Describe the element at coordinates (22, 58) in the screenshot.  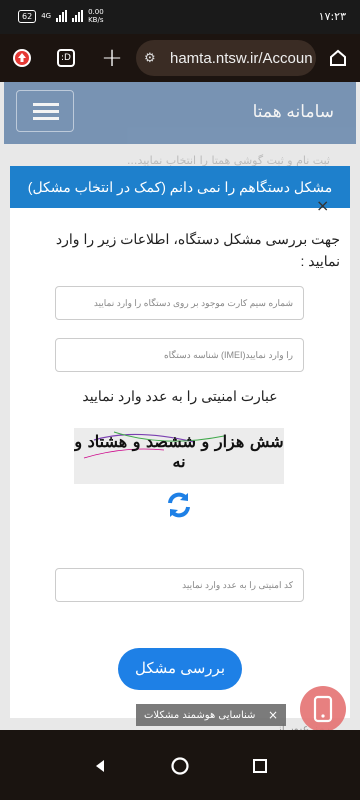
I see `upload-icon` at that location.